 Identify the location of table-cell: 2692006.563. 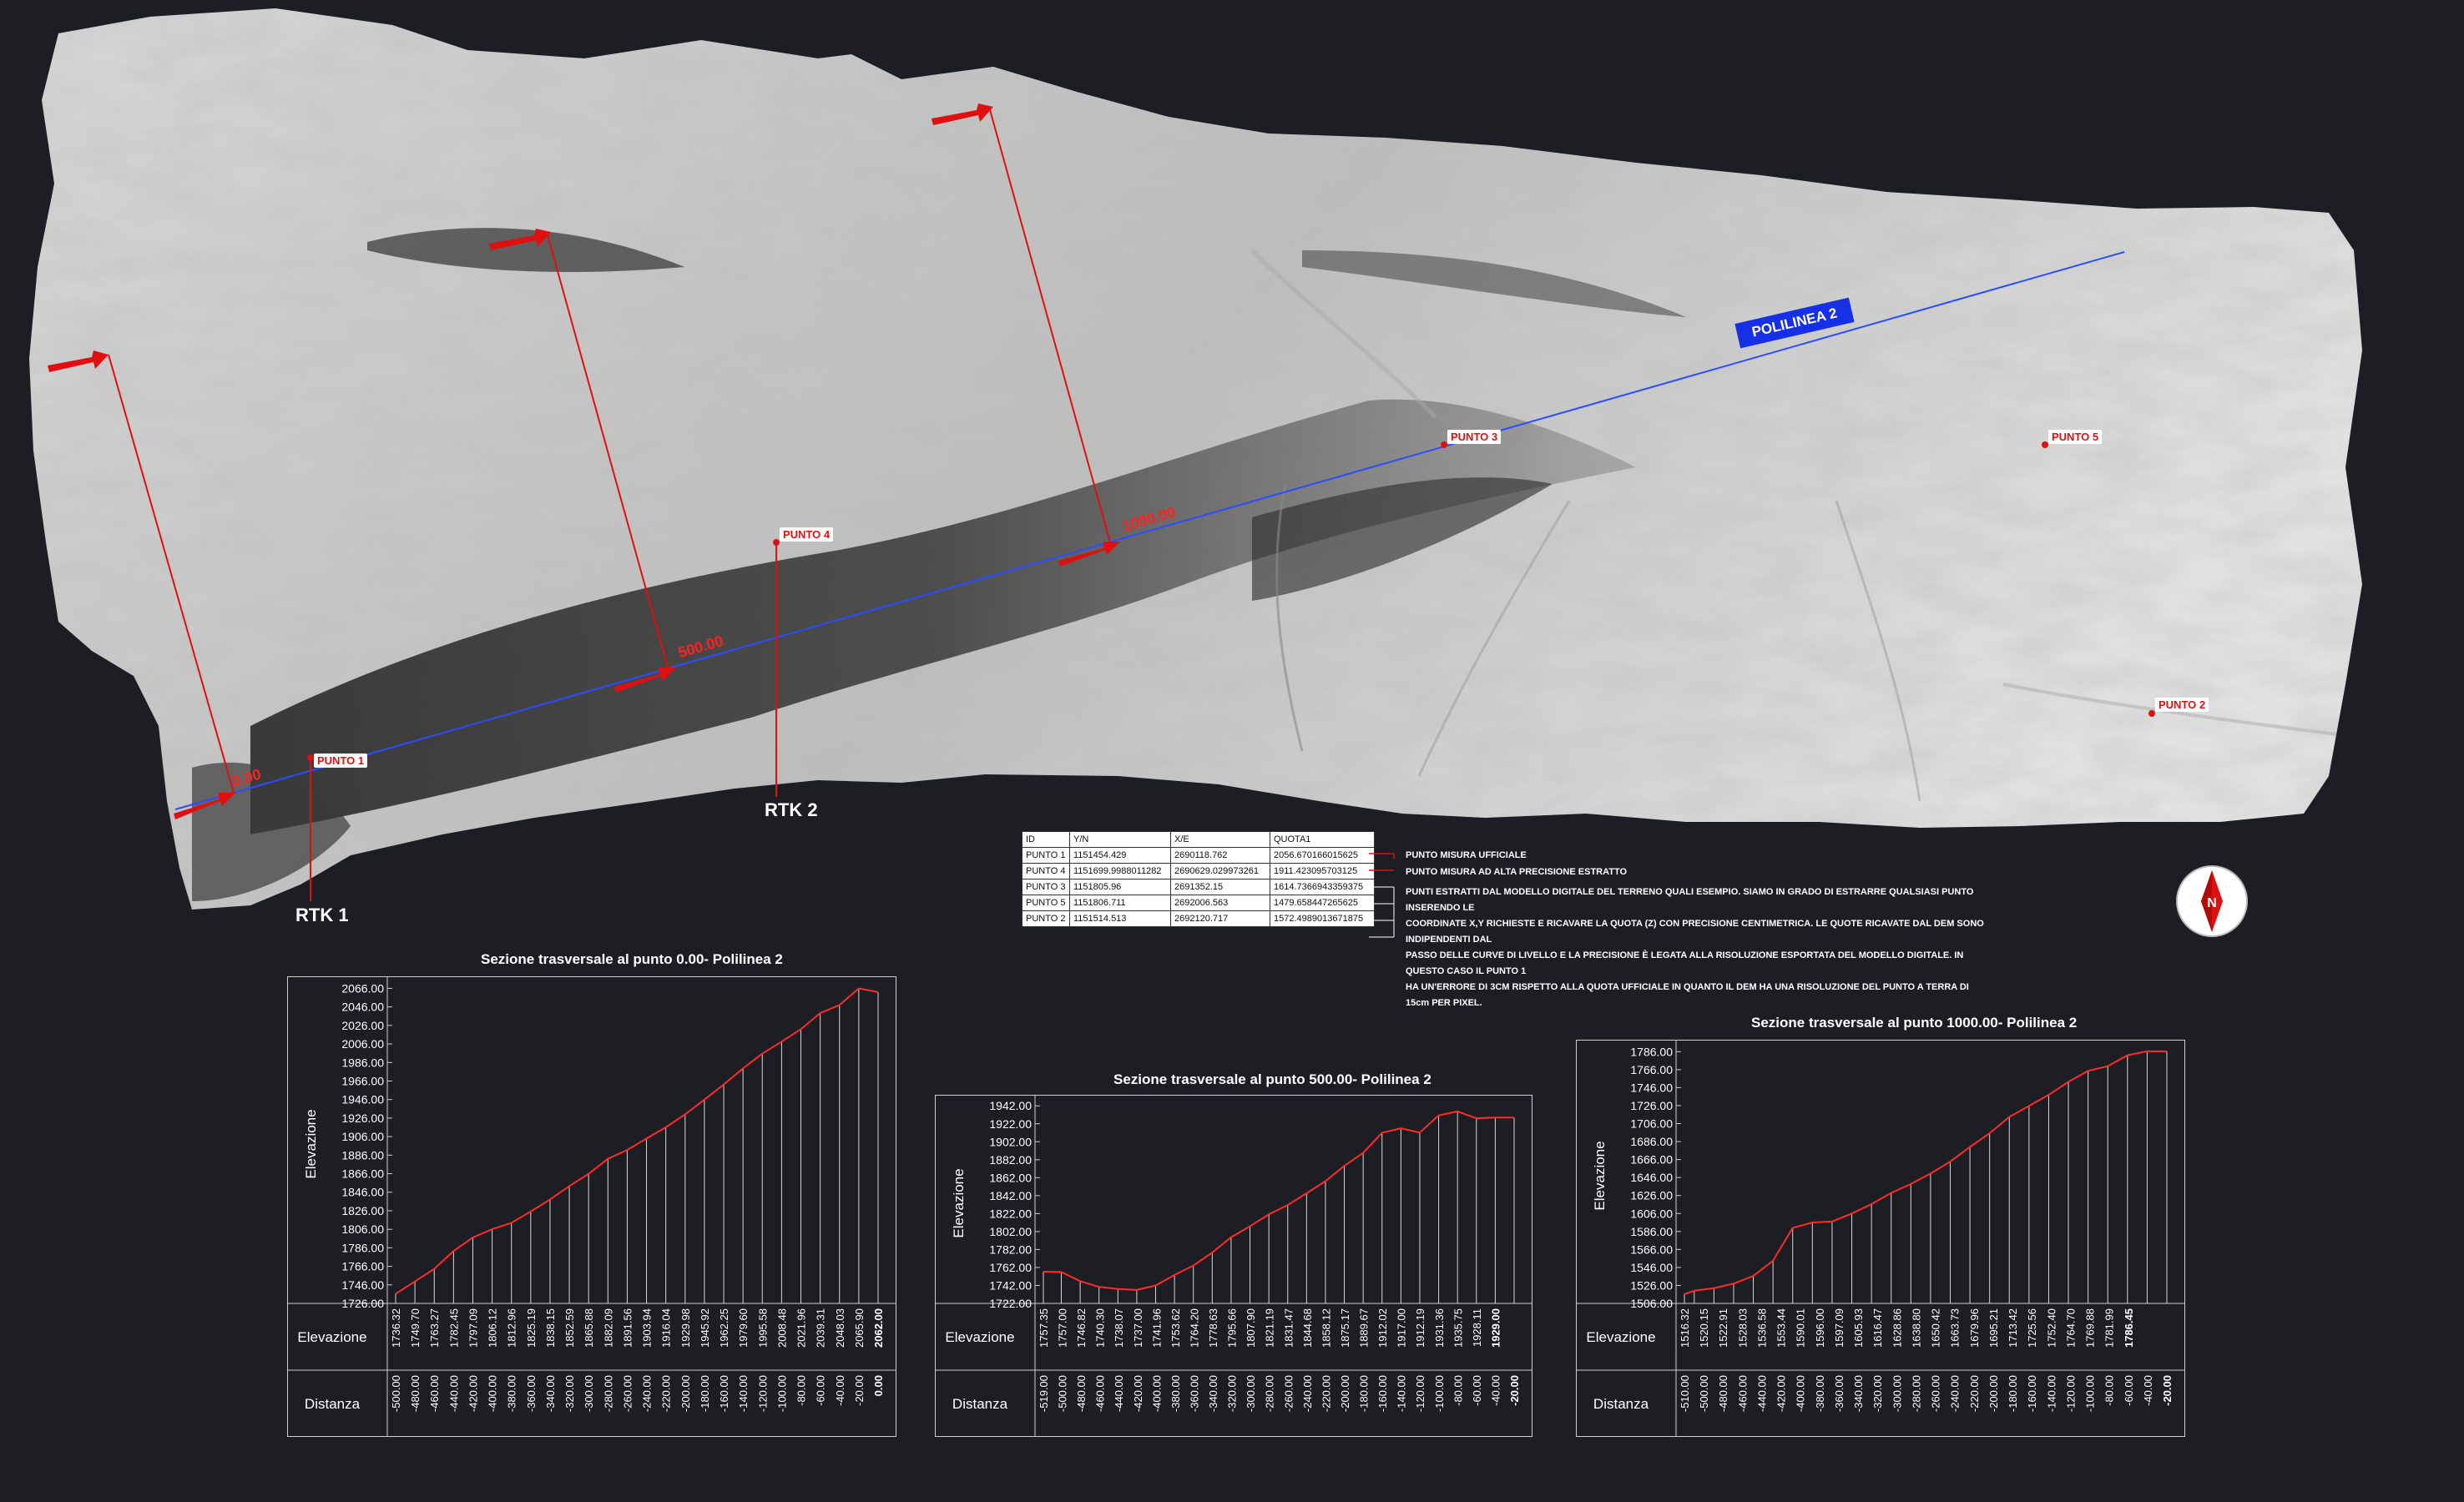
(1220, 903).